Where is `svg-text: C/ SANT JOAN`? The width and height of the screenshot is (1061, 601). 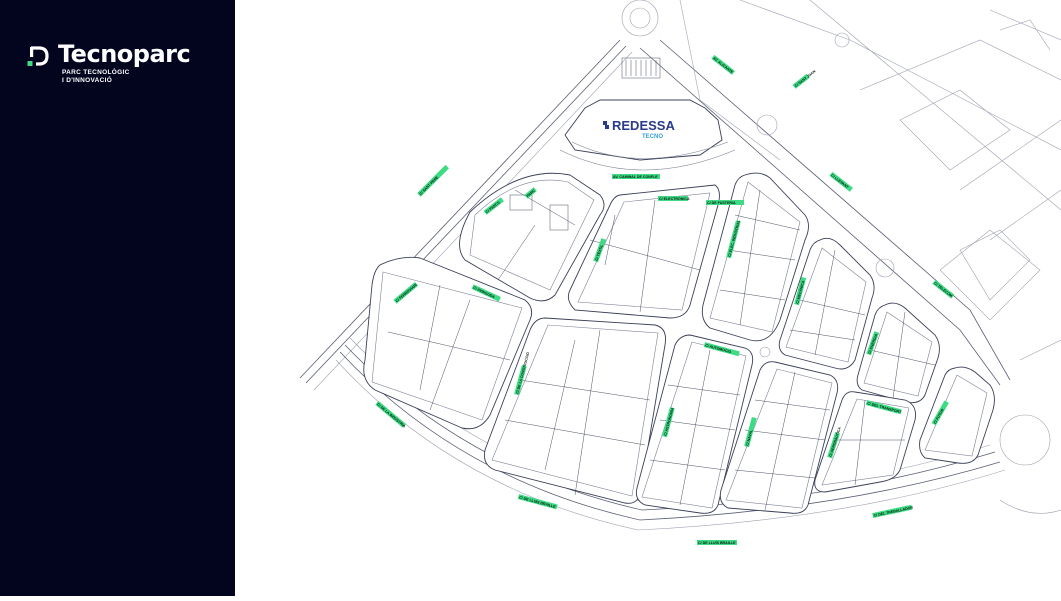
svg-text: C/ SANT JOAN is located at coordinates (805, 78).